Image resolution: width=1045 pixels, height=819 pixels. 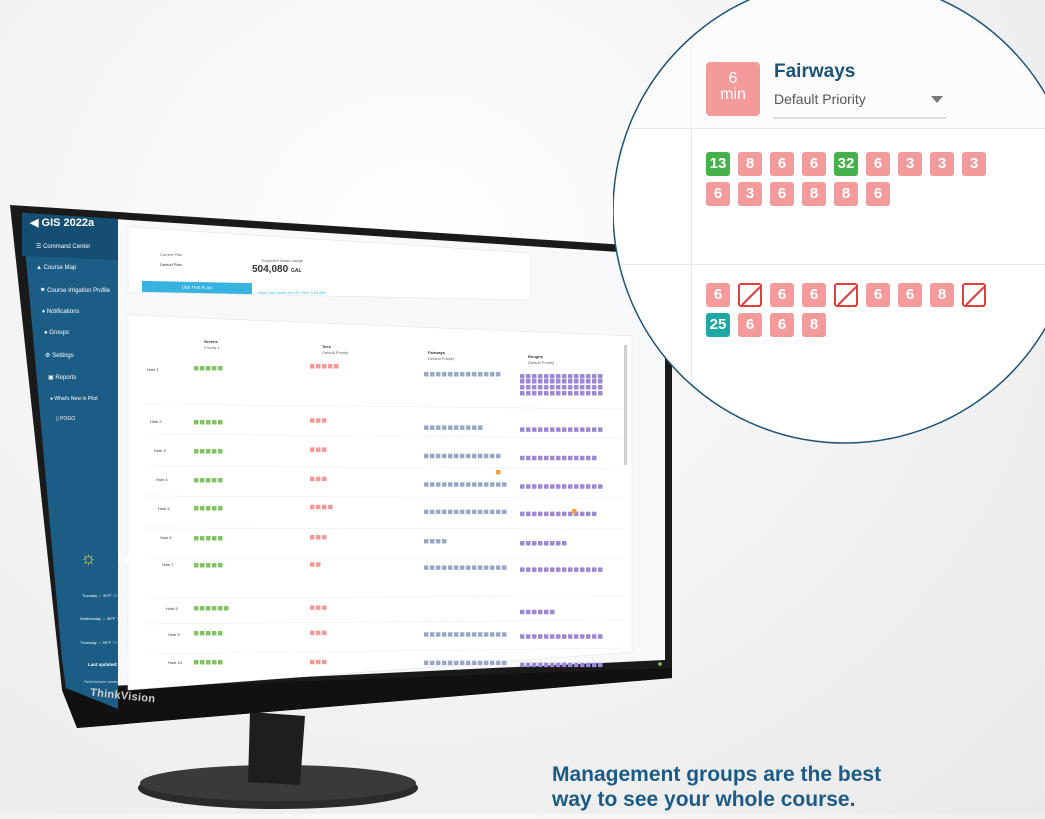 I want to click on zone-badge: 32, so click(x=846, y=164).